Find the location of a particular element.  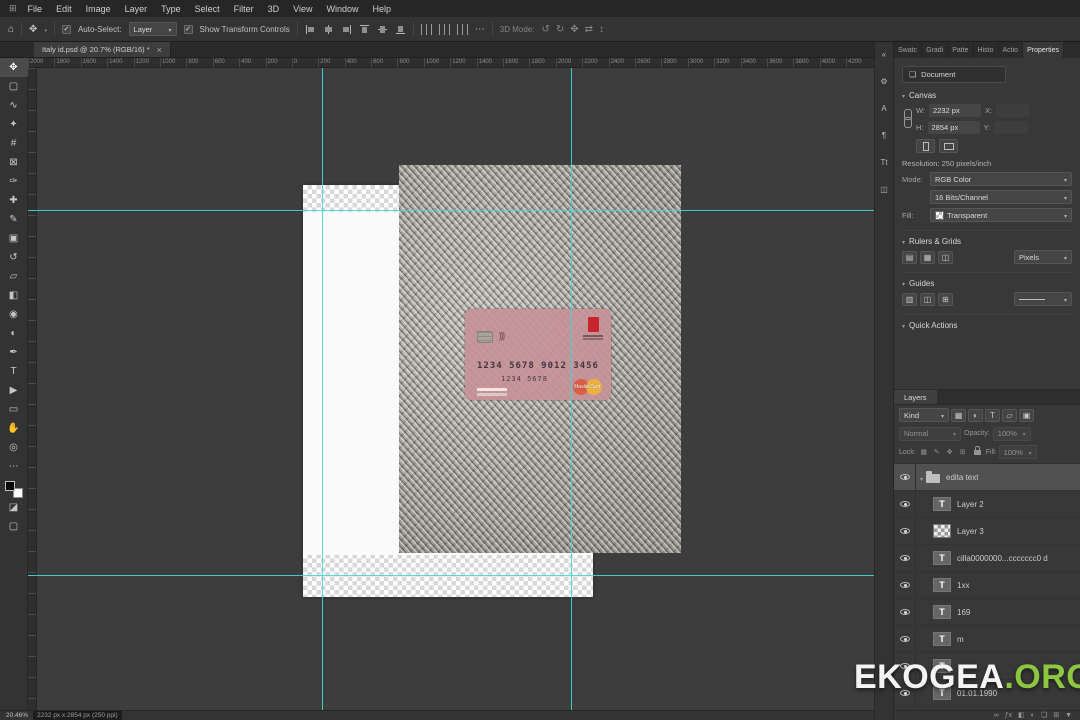

current-tool-icon: ✥ is located at coordinates (33, 29).